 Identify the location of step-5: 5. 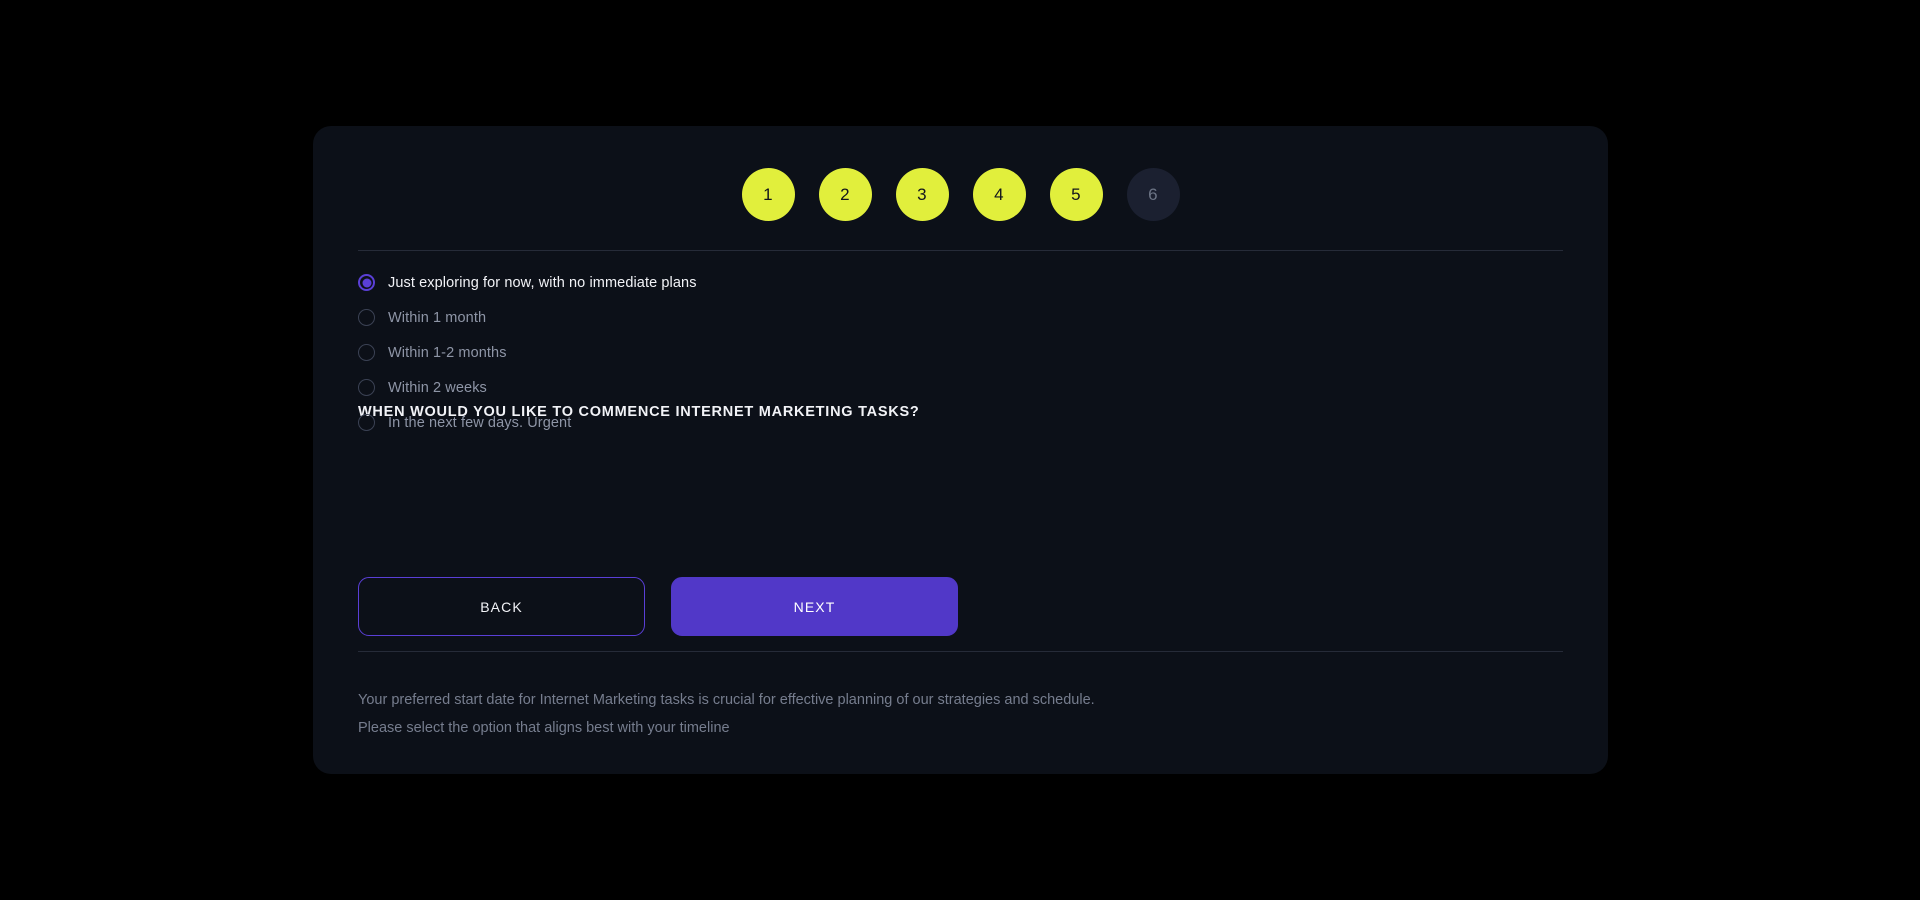
(1076, 194).